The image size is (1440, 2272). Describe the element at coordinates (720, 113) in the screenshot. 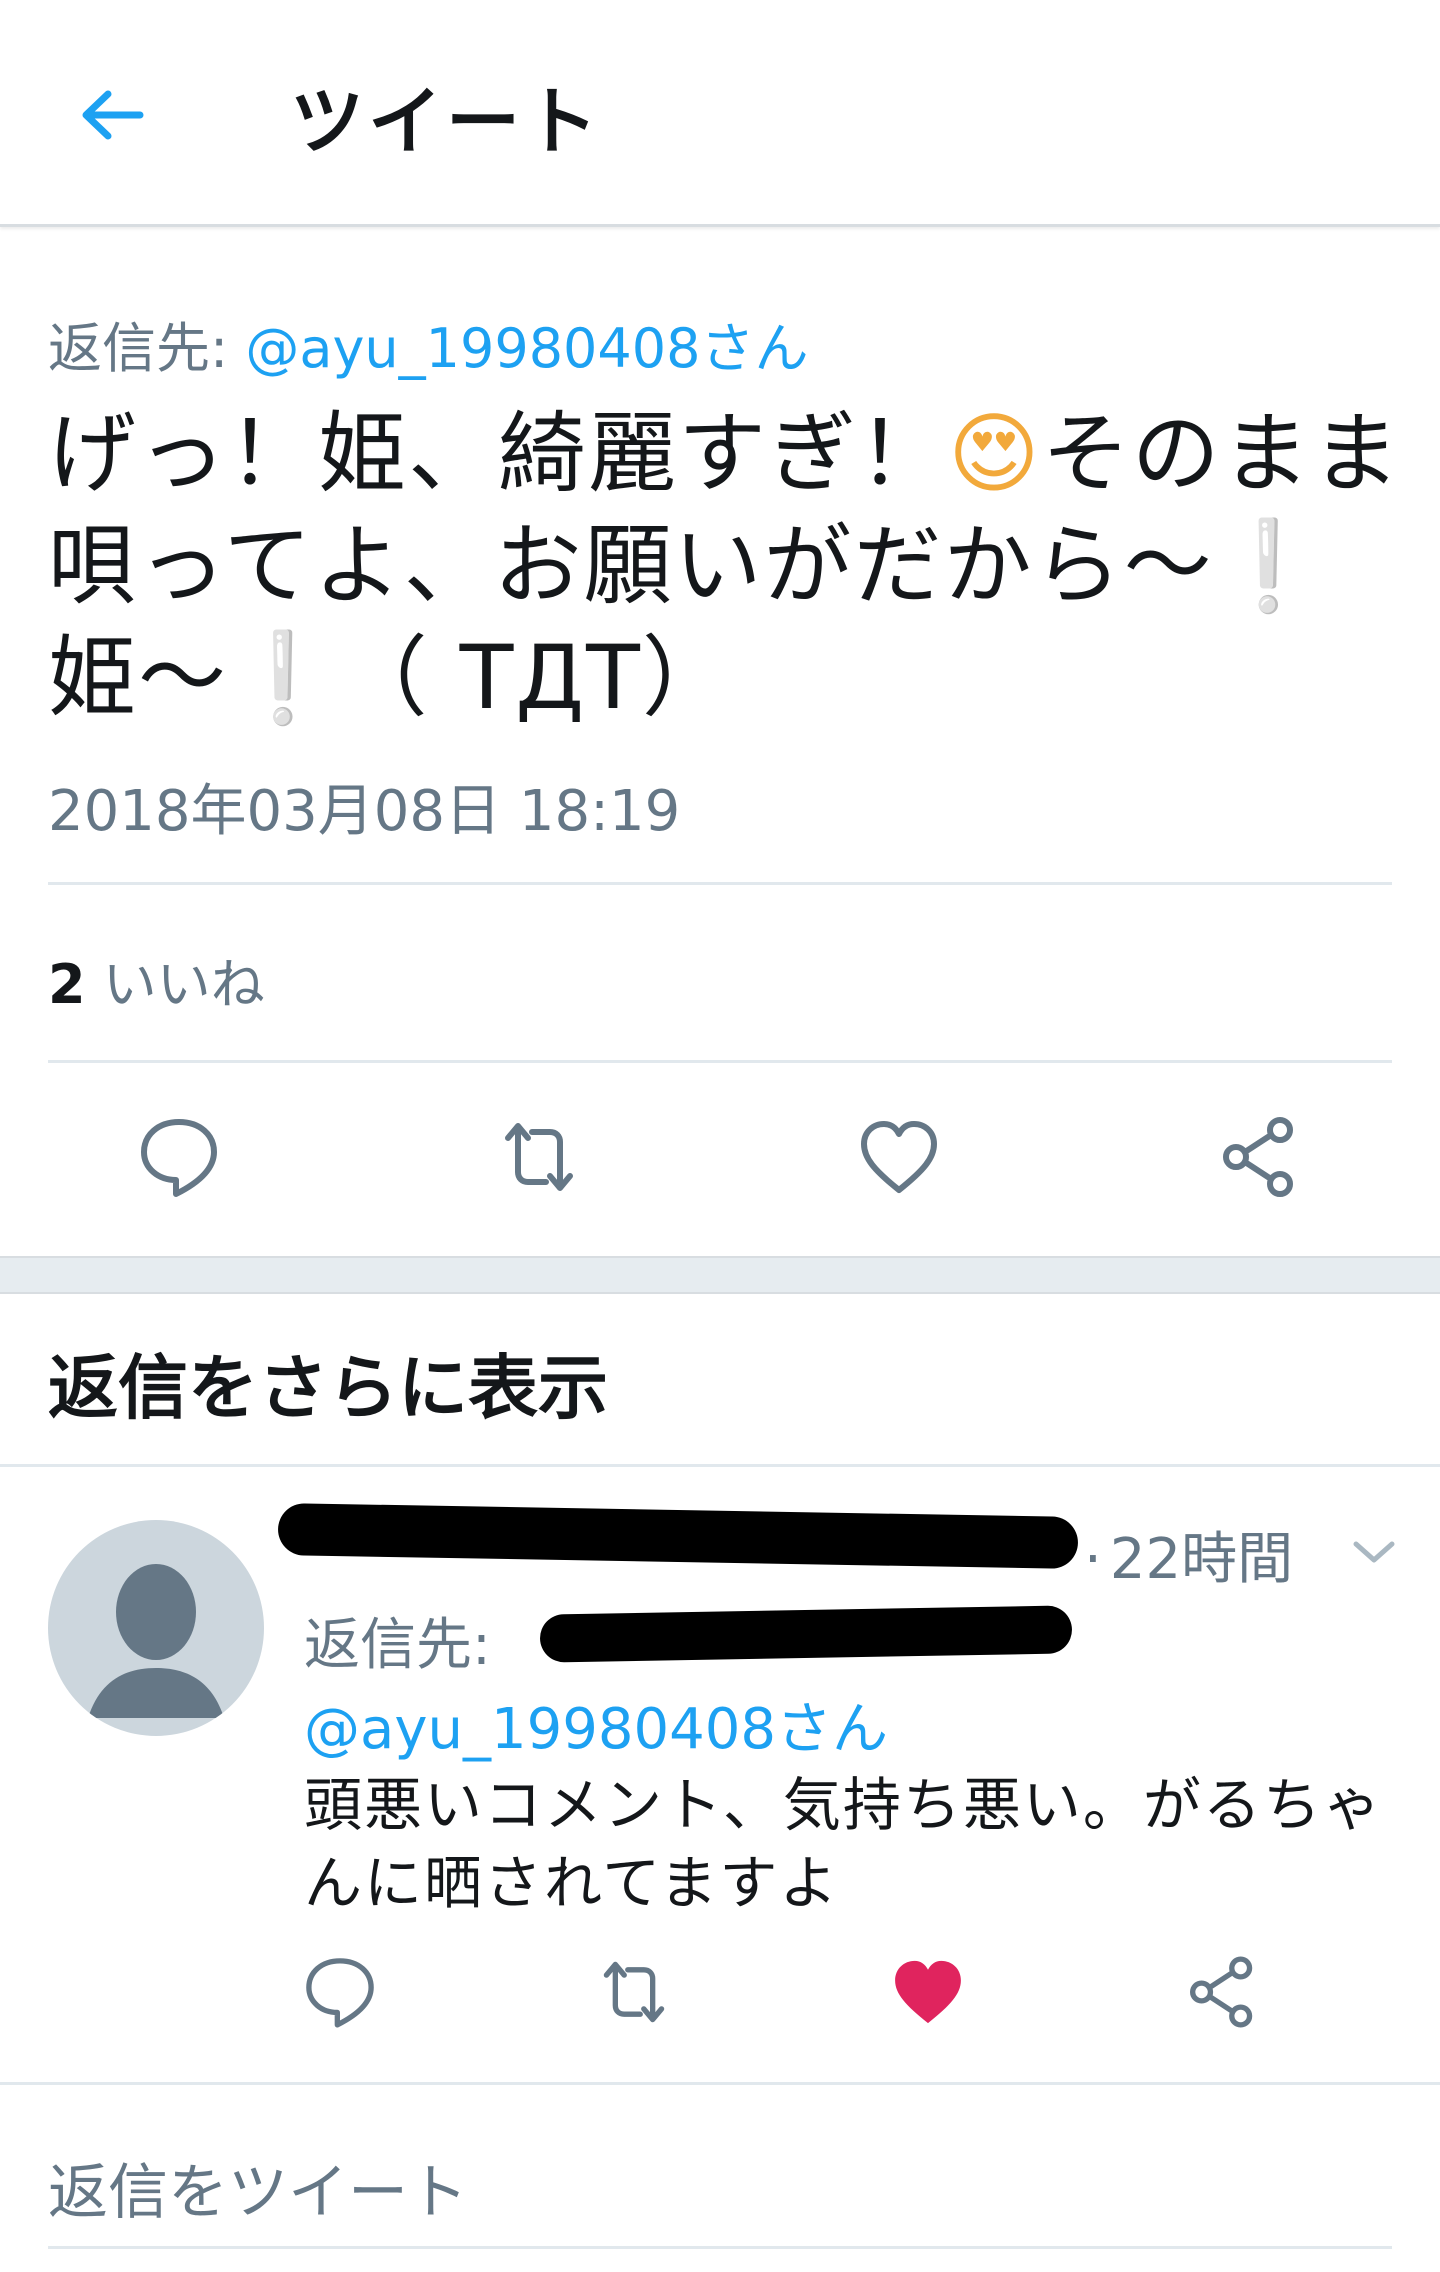

I see `top-bar: ツイート` at that location.